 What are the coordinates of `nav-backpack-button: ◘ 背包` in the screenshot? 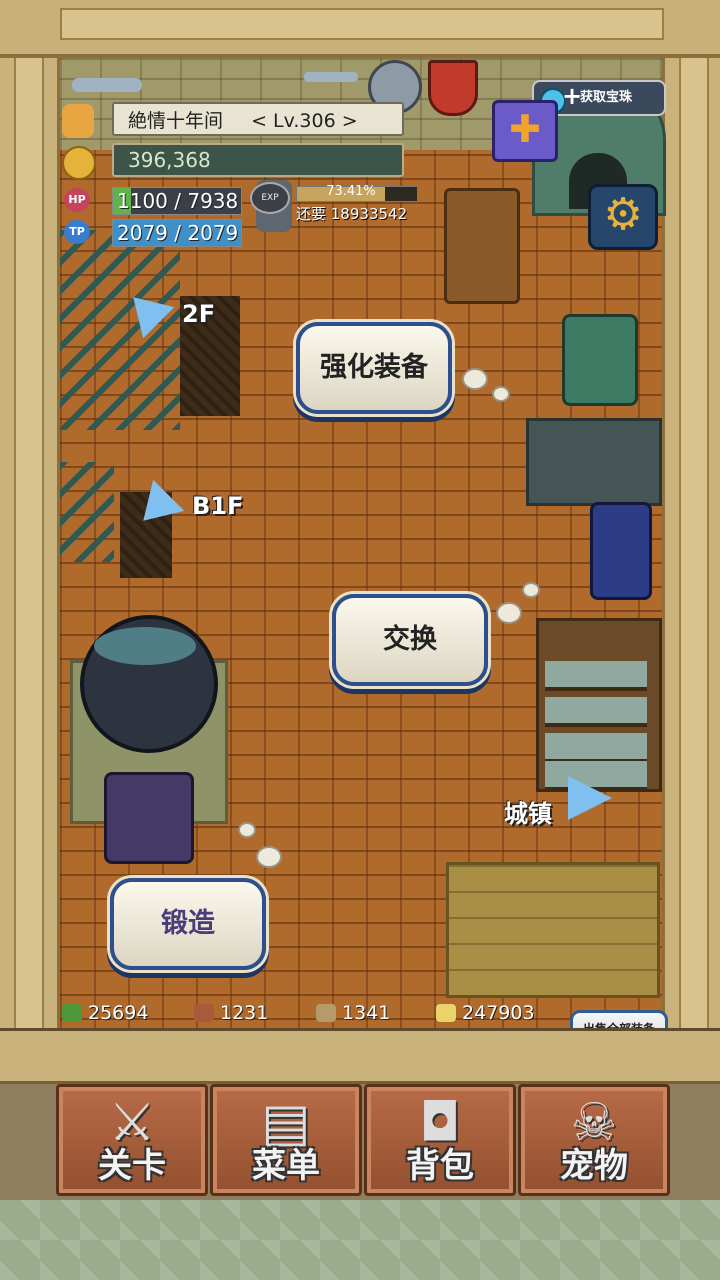 It's located at (440, 1140).